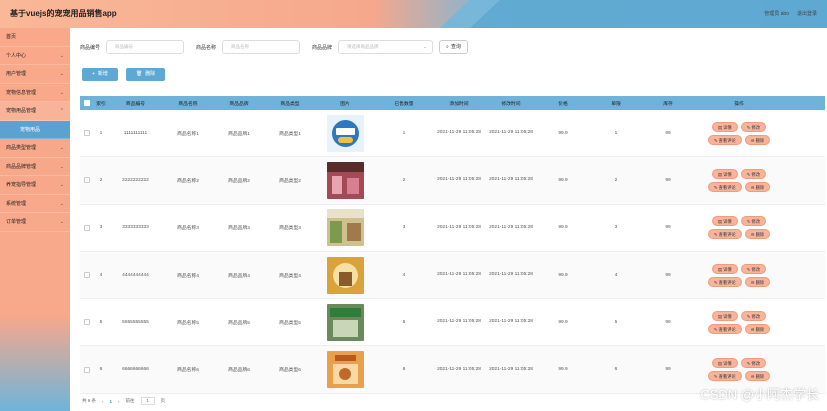  I want to click on cell-brand: 商品品牌6, so click(239, 371).